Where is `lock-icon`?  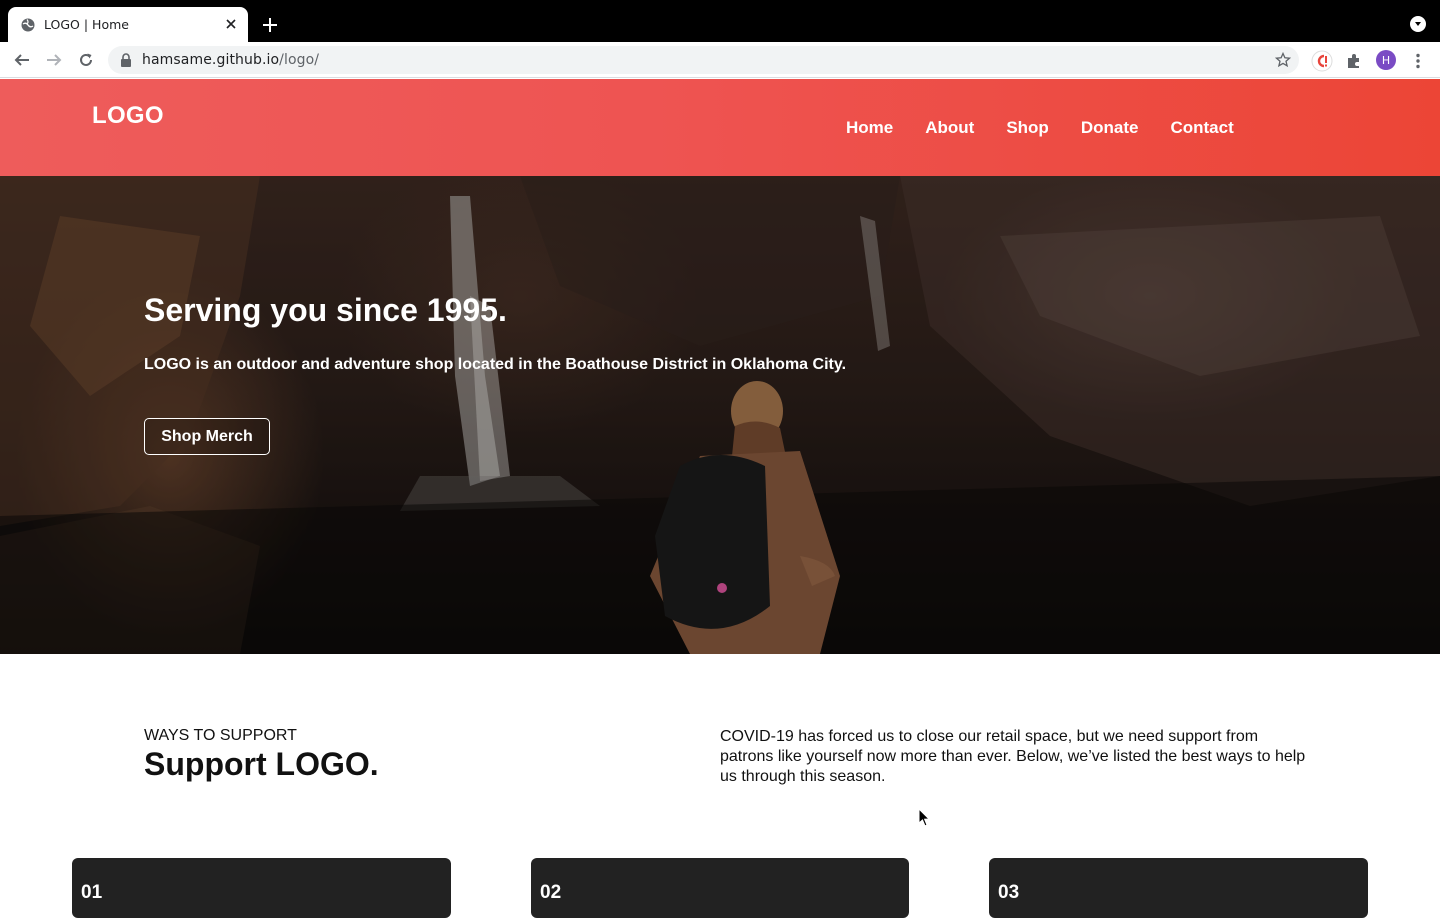
lock-icon is located at coordinates (126, 60).